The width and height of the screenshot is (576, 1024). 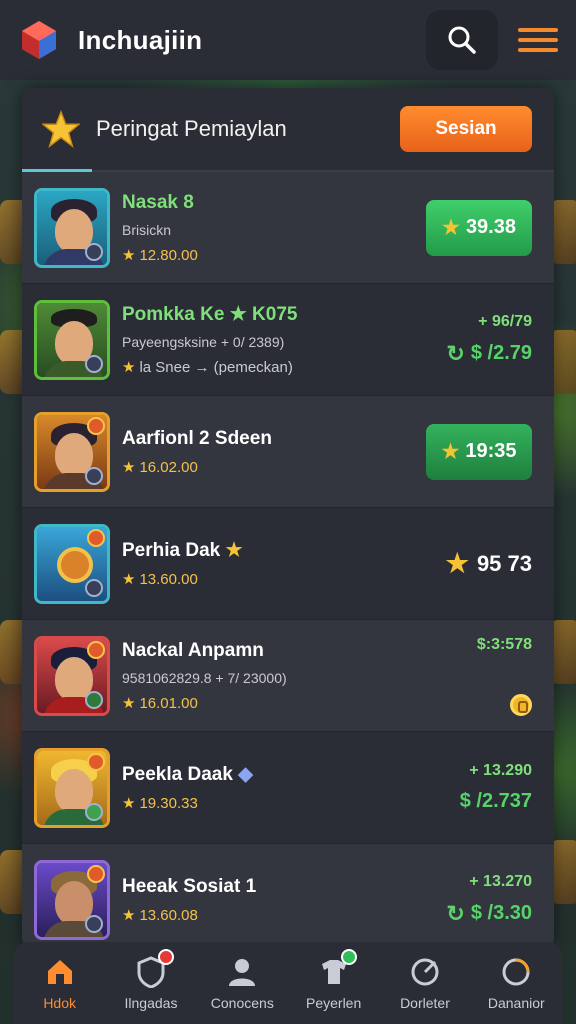 I want to click on nav-label: Hdok, so click(x=59, y=1003).